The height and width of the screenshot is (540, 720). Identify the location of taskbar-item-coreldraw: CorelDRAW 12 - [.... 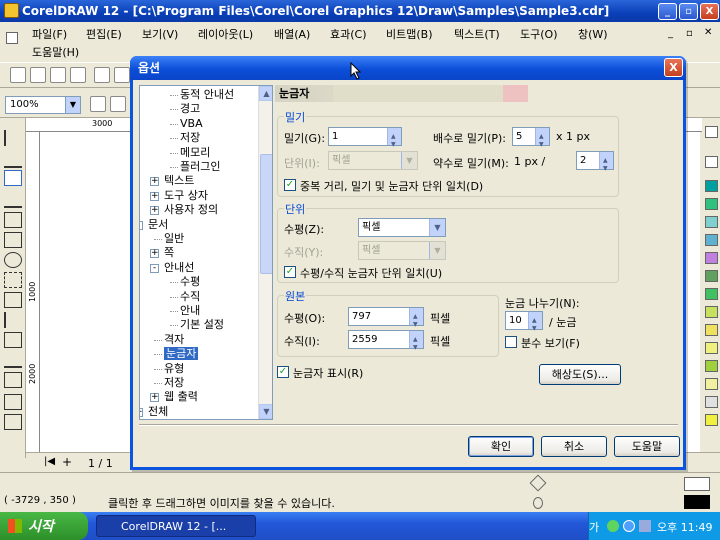
(176, 526).